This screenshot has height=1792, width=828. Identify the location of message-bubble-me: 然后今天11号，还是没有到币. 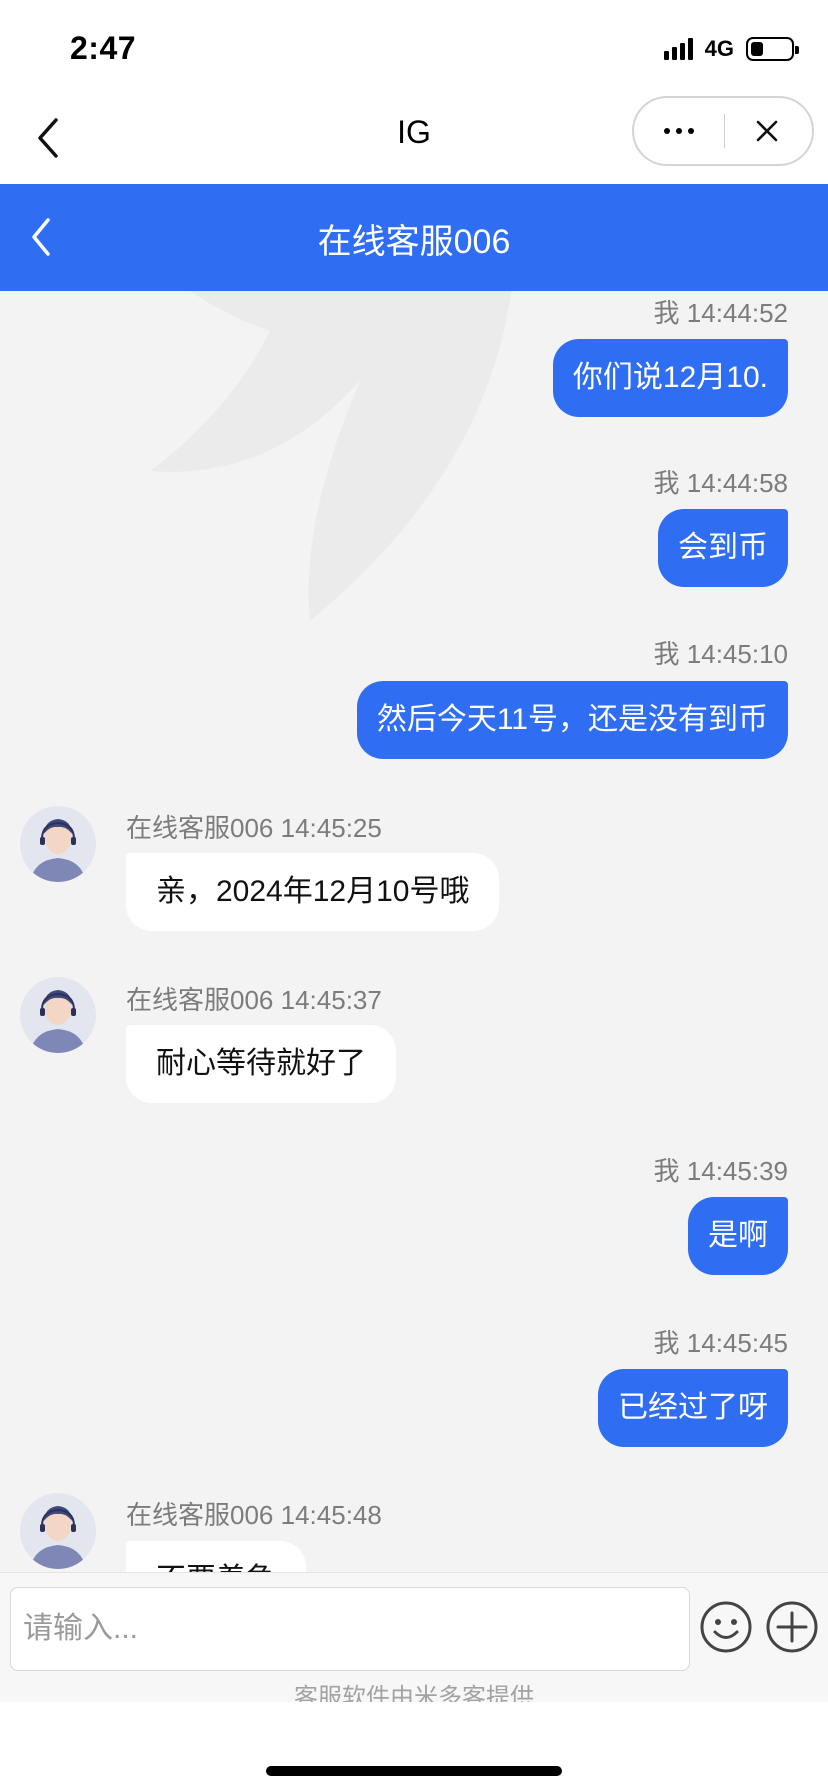
(572, 720).